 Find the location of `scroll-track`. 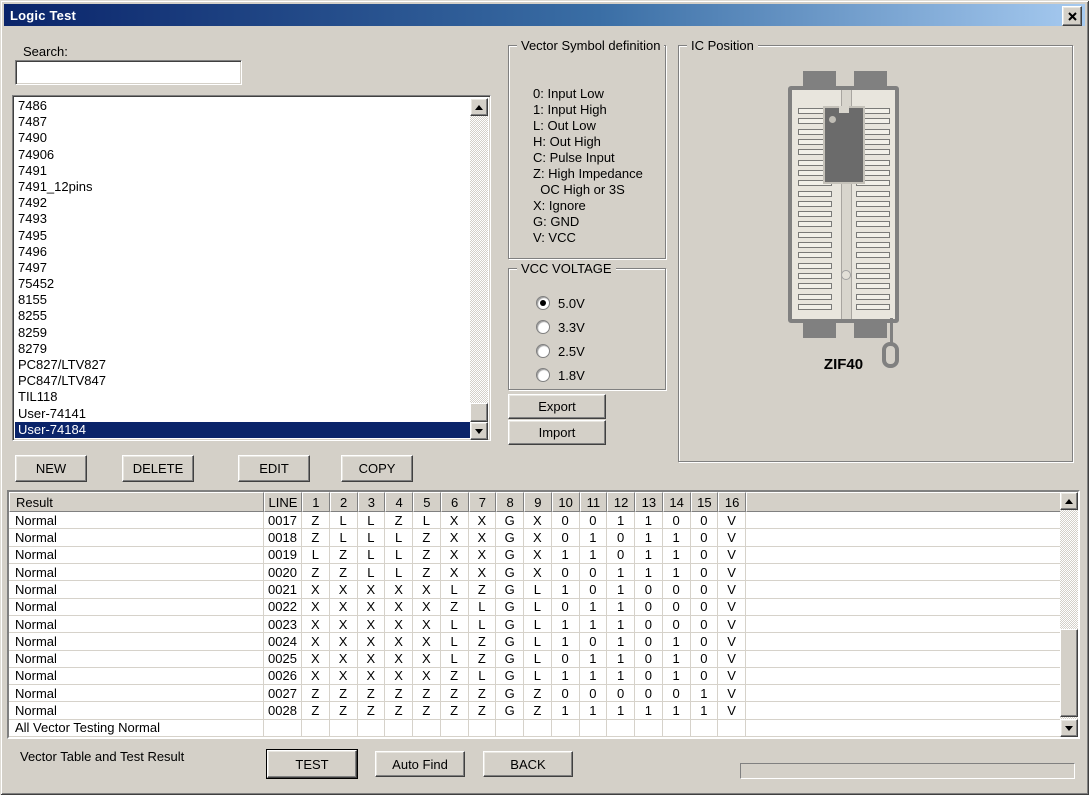

scroll-track is located at coordinates (479, 269).